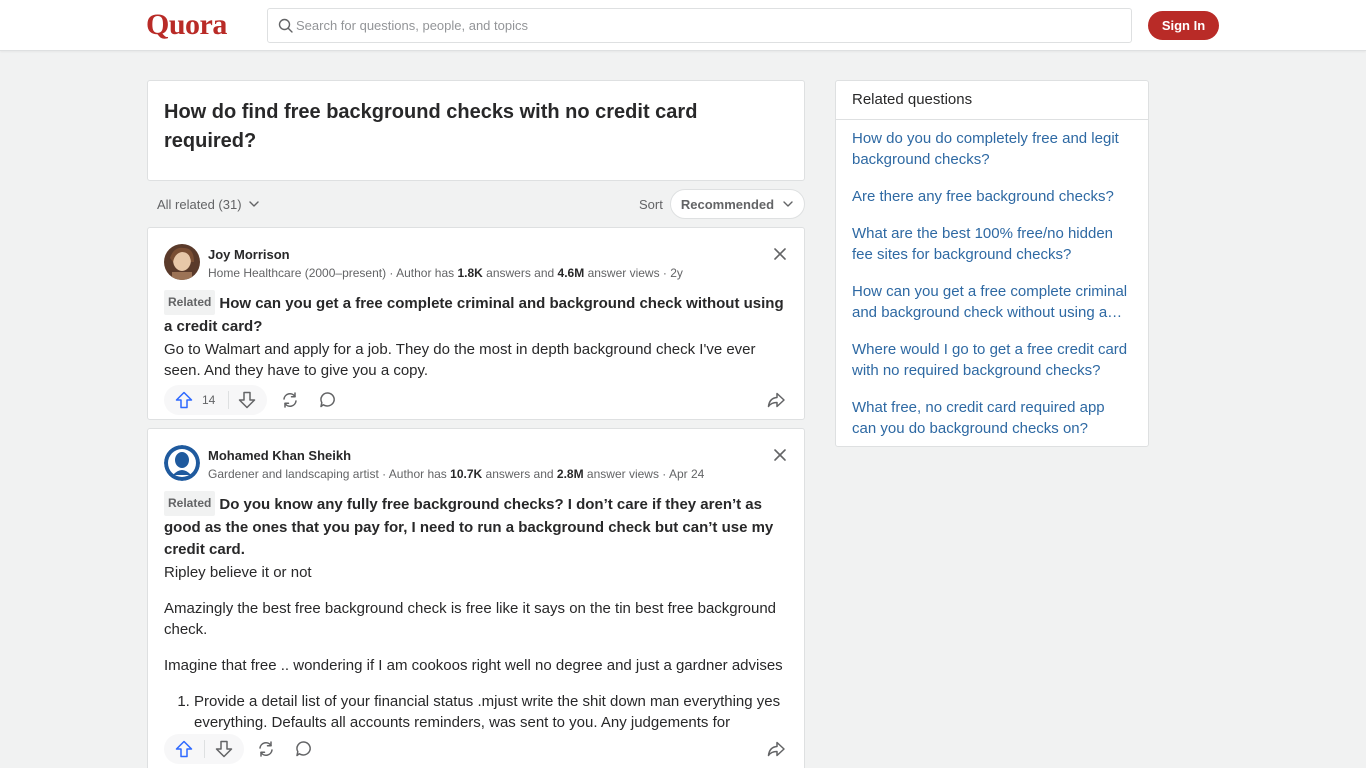 Image resolution: width=1366 pixels, height=768 pixels. Describe the element at coordinates (285, 25) in the screenshot. I see `search-icon` at that location.